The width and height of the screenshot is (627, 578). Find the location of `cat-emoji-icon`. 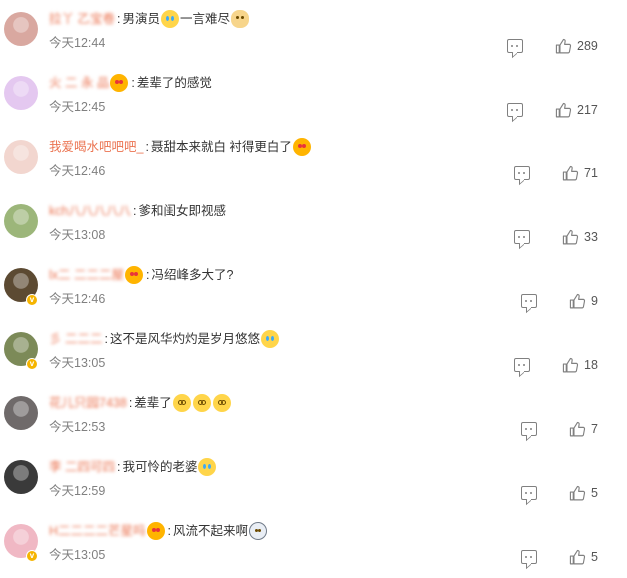

cat-emoji-icon is located at coordinates (240, 19).